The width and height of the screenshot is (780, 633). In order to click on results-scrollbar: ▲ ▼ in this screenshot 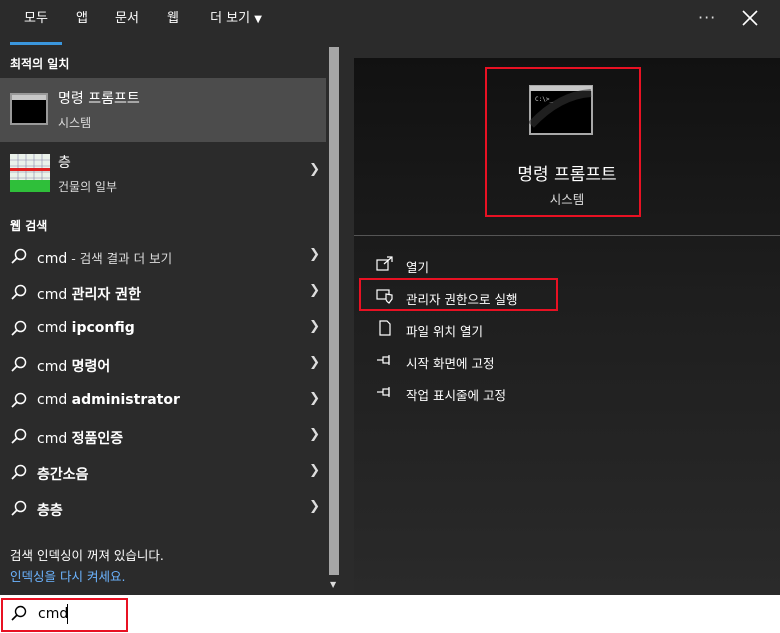, I will do `click(334, 320)`.